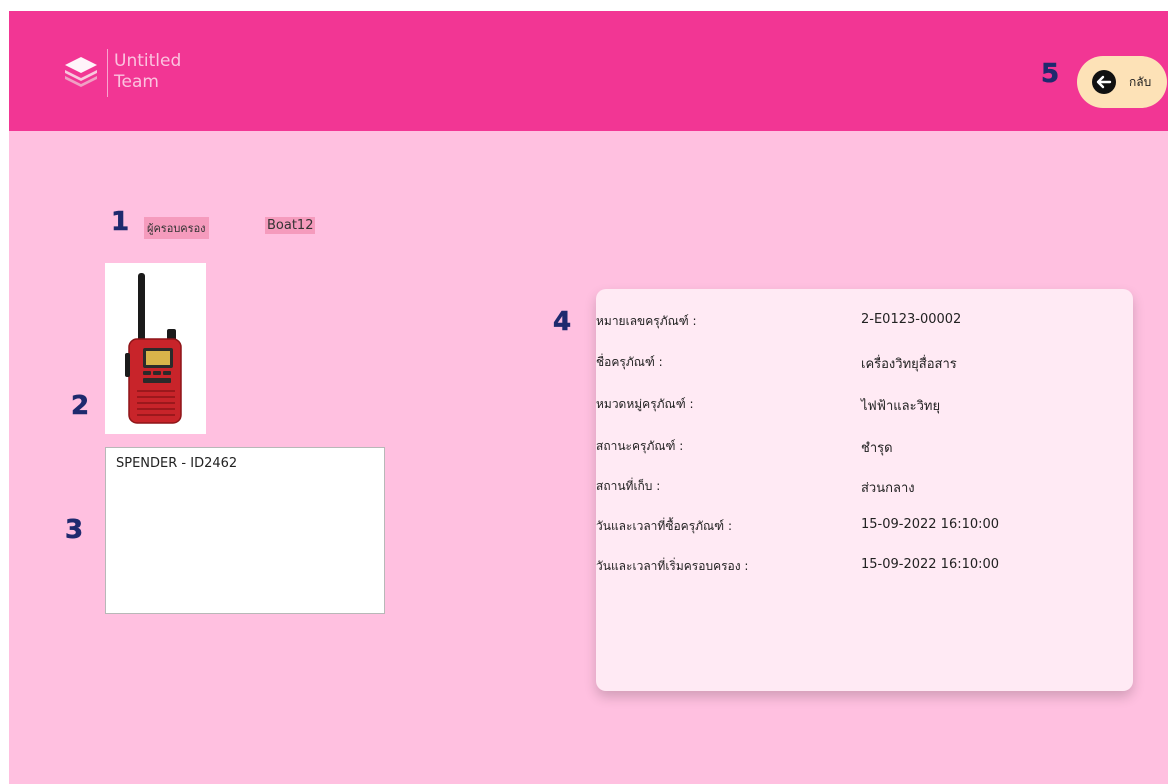 Image resolution: width=1168 pixels, height=784 pixels. What do you see at coordinates (148, 61) in the screenshot?
I see `brand-line-1: Untitled` at bounding box center [148, 61].